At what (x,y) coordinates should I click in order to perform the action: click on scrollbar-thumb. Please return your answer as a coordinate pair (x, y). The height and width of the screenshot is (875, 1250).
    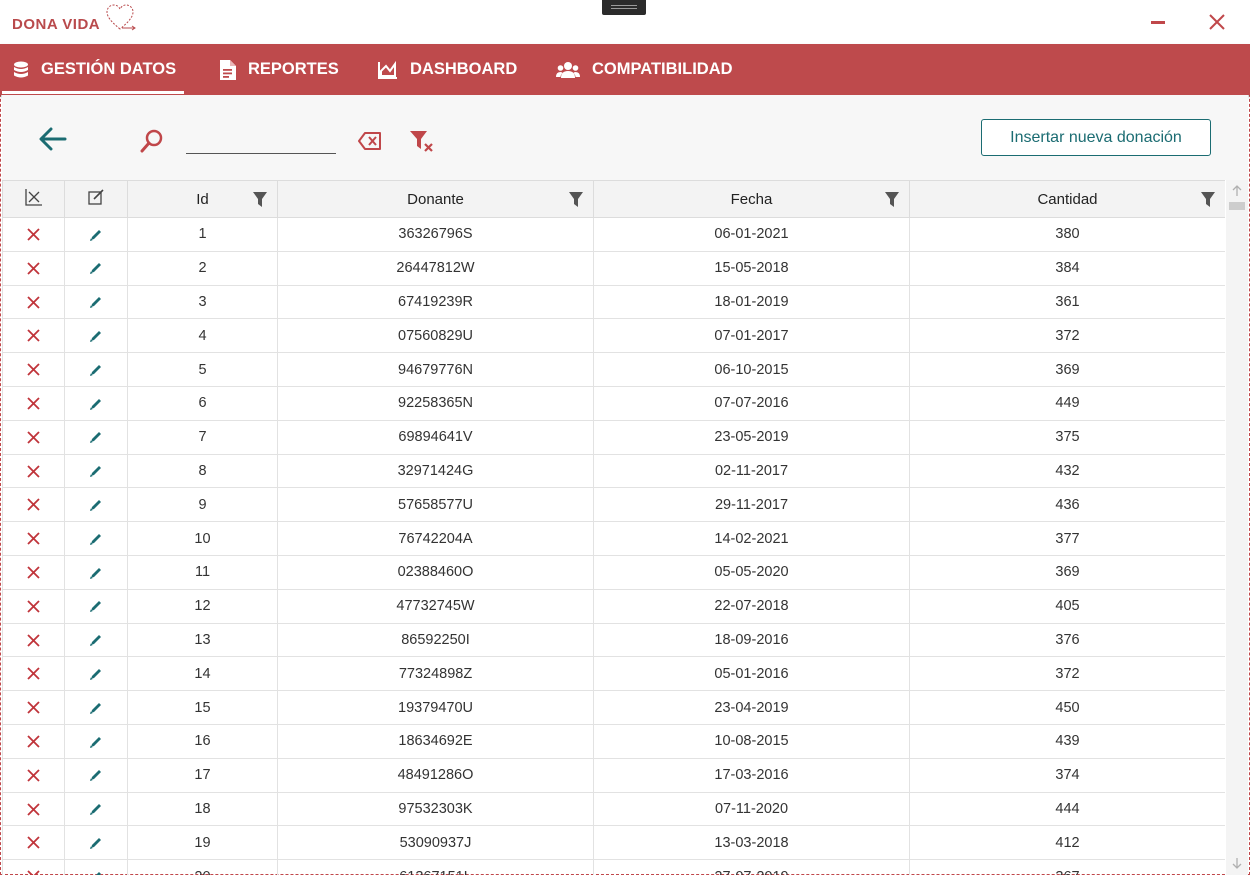
    Looking at the image, I should click on (1237, 206).